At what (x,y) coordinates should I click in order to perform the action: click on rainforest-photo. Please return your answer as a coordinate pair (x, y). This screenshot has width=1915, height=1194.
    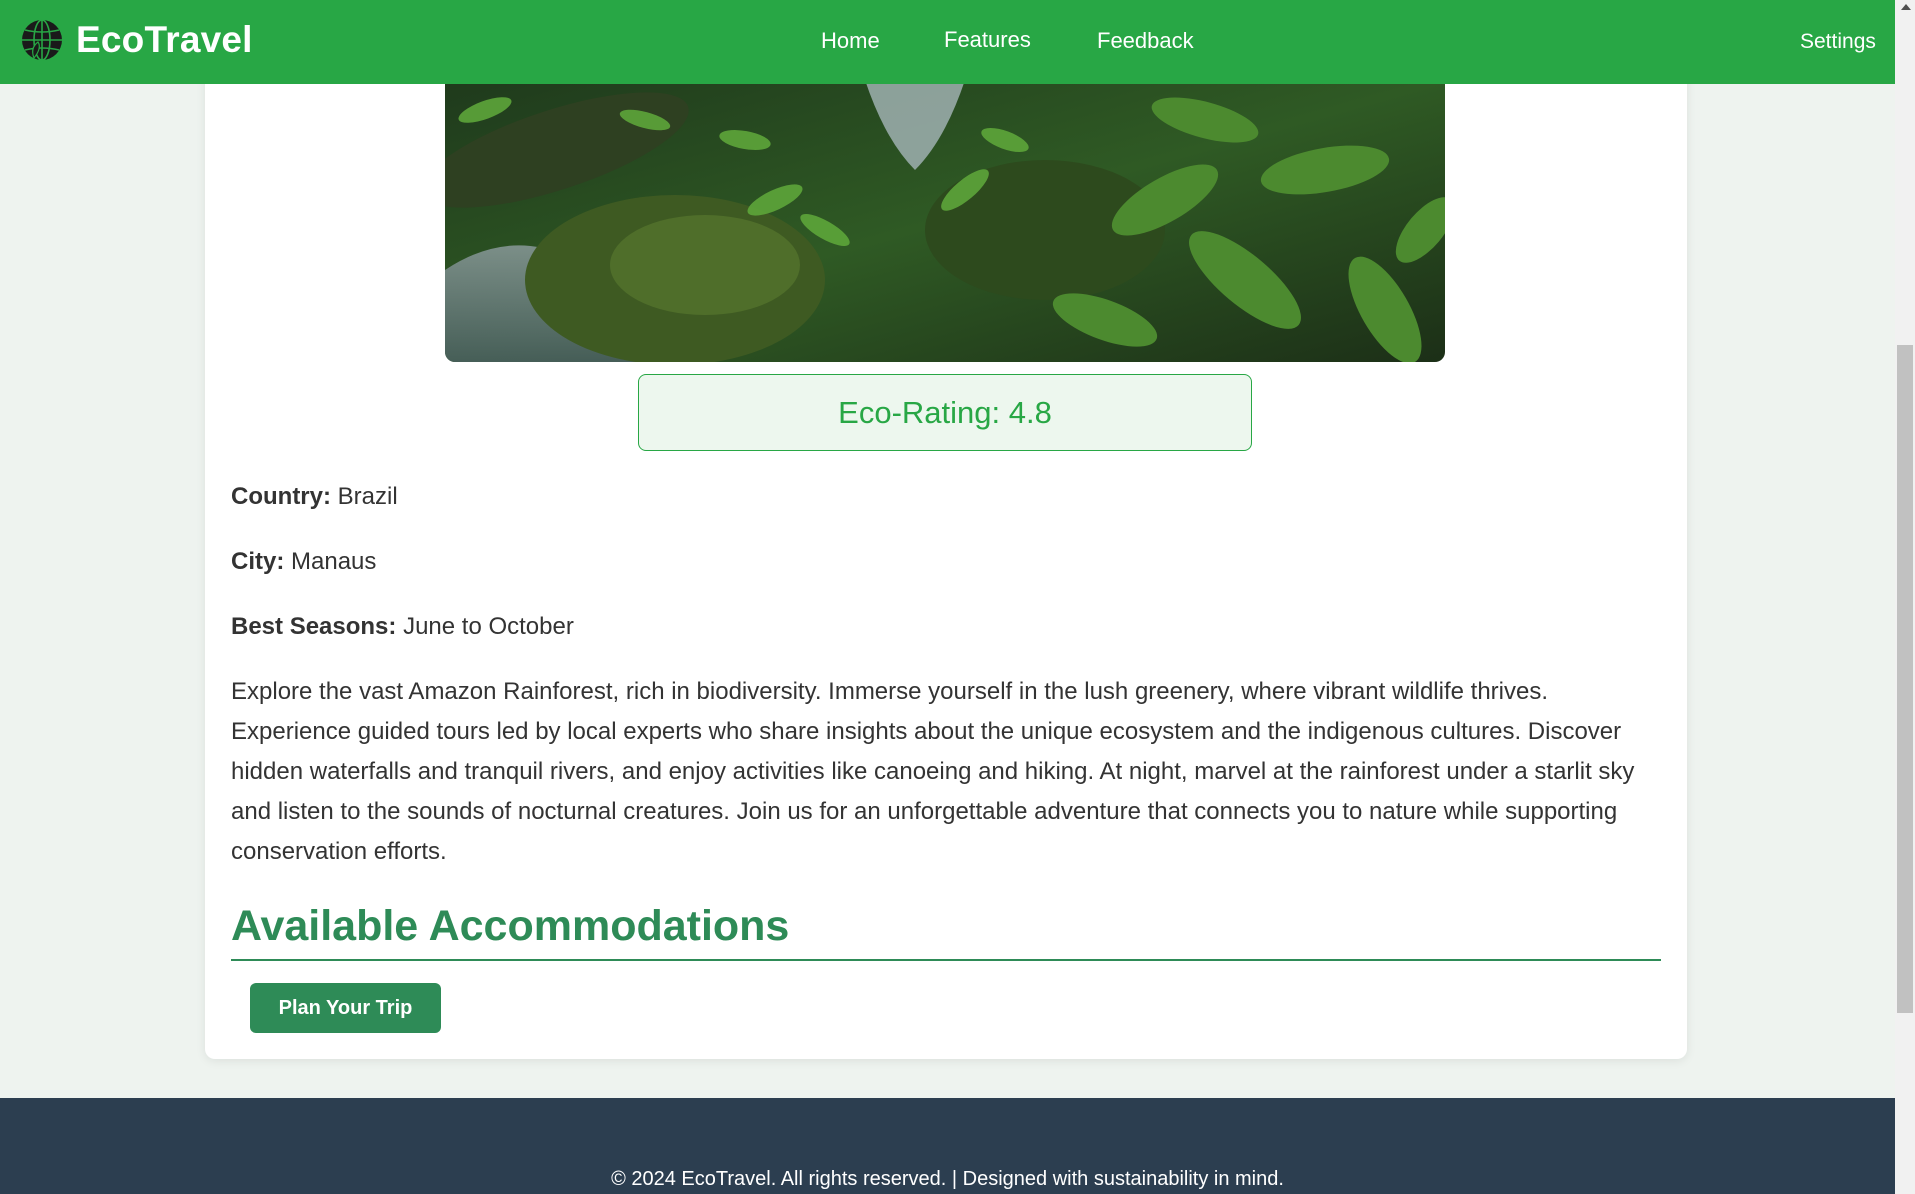
    Looking at the image, I should click on (945, 221).